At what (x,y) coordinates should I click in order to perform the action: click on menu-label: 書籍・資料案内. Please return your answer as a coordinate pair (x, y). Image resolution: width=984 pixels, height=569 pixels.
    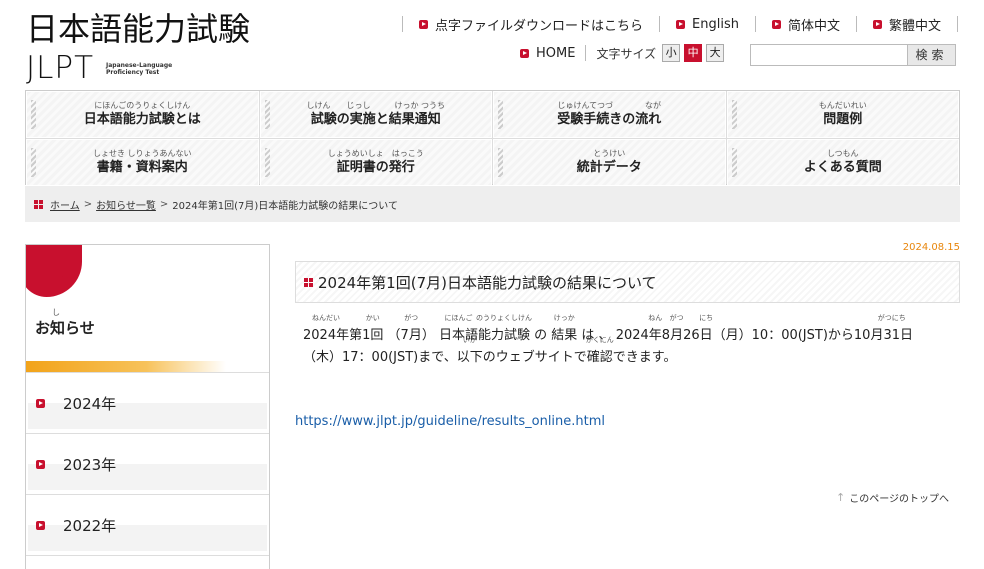
    Looking at the image, I should click on (142, 167).